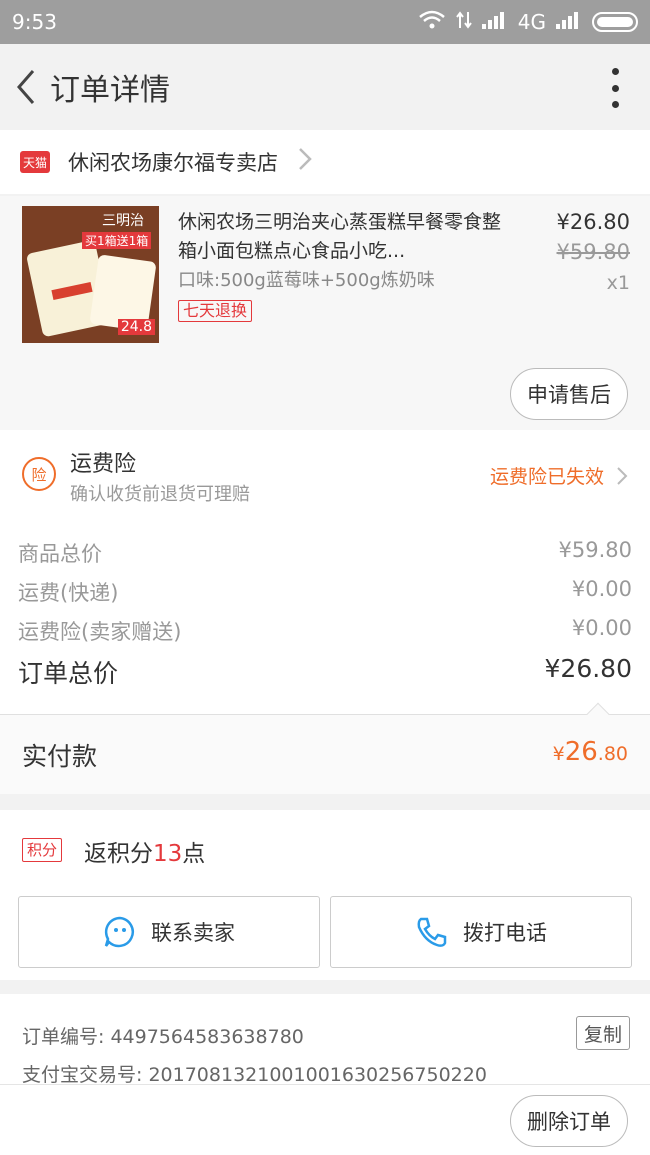 This screenshot has width=650, height=1155. Describe the element at coordinates (588, 668) in the screenshot. I see `order-total-value: ¥26.80` at that location.